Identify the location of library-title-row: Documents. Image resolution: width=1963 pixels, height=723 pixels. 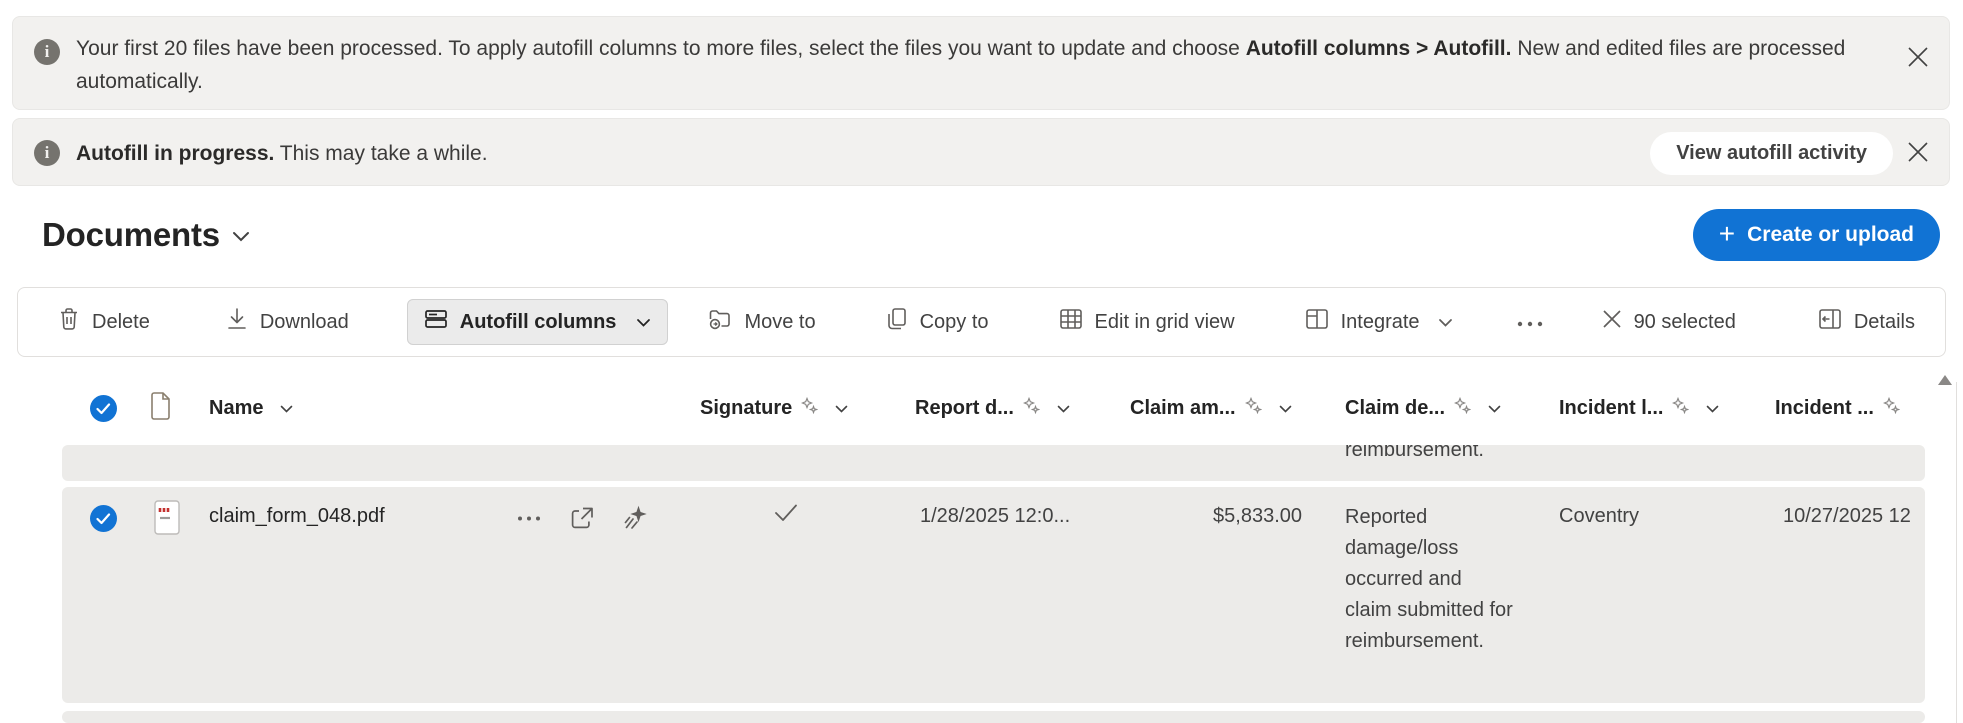
(146, 235).